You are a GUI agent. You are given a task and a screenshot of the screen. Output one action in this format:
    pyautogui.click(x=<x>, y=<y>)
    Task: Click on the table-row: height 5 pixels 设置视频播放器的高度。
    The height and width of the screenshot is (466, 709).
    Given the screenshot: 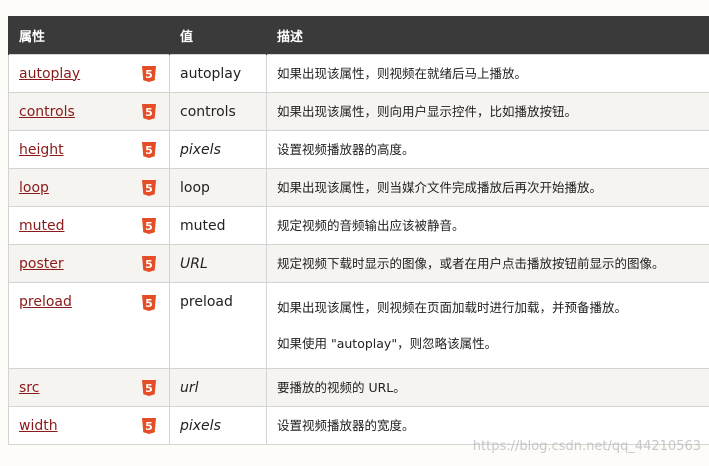 What is the action you would take?
    pyautogui.click(x=358, y=149)
    